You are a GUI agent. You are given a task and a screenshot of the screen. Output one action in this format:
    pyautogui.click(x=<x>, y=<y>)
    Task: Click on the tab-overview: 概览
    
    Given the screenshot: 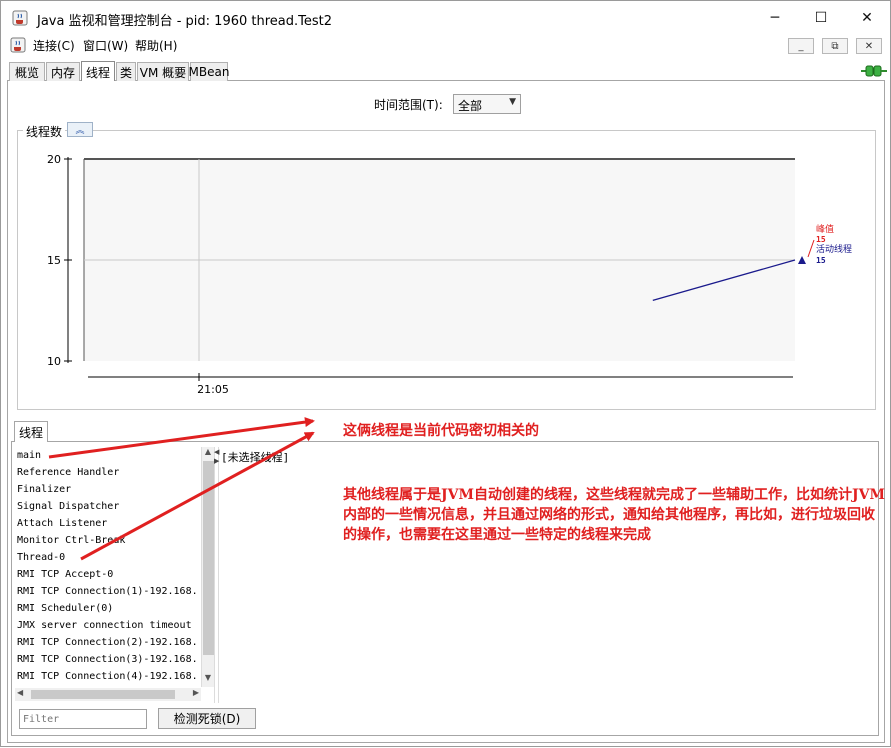 What is the action you would take?
    pyautogui.click(x=27, y=71)
    